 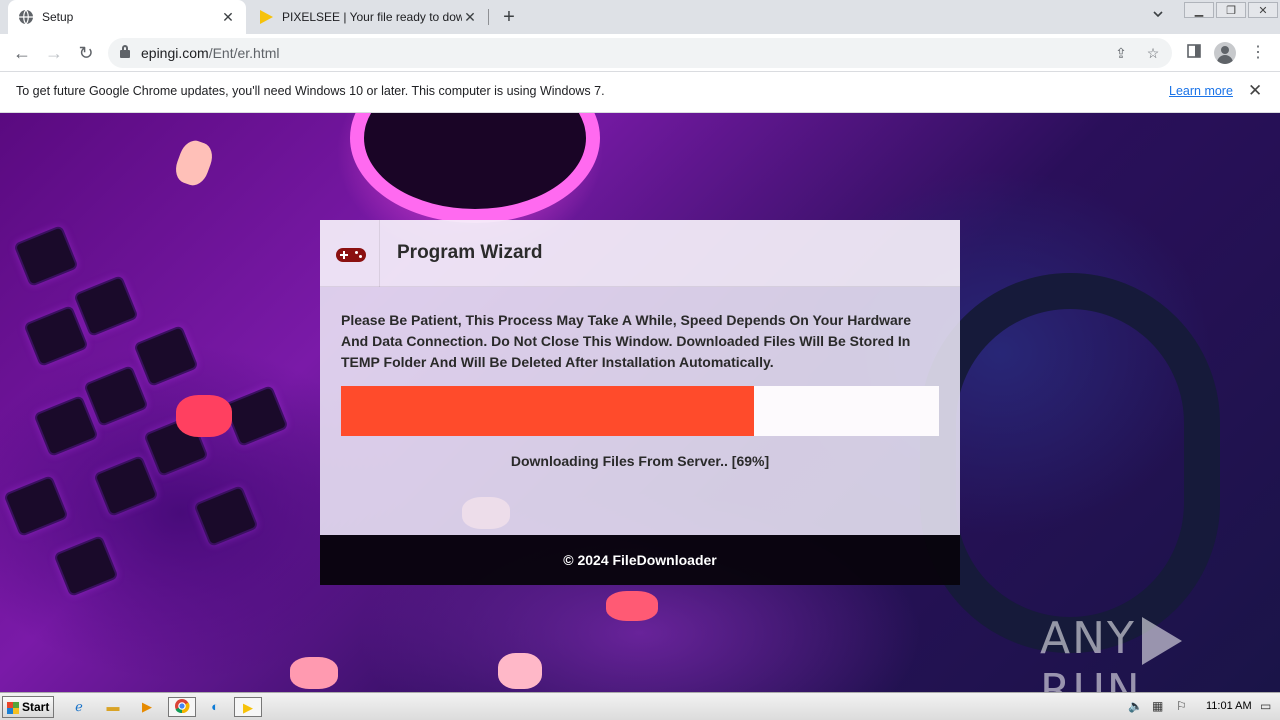 What do you see at coordinates (147, 707) in the screenshot?
I see `media-player-icon: ▶` at bounding box center [147, 707].